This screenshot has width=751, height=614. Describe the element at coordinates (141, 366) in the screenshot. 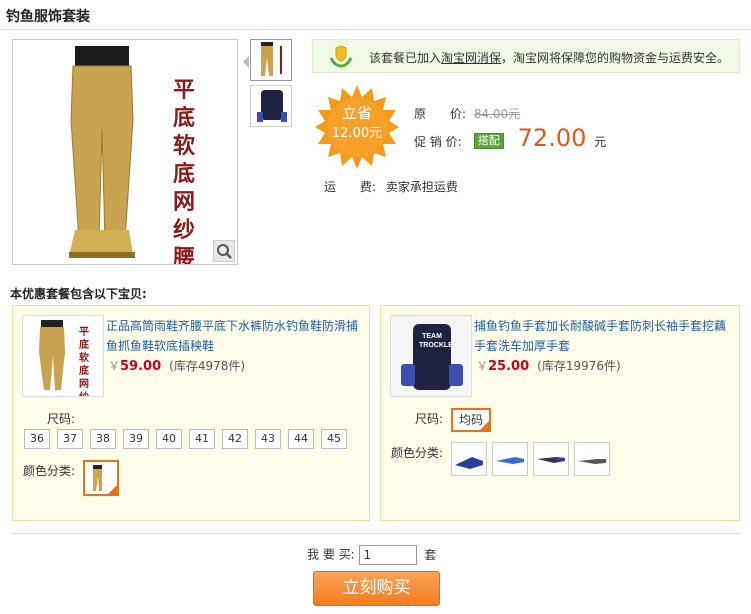

I see `product-price-value: 59.00` at that location.